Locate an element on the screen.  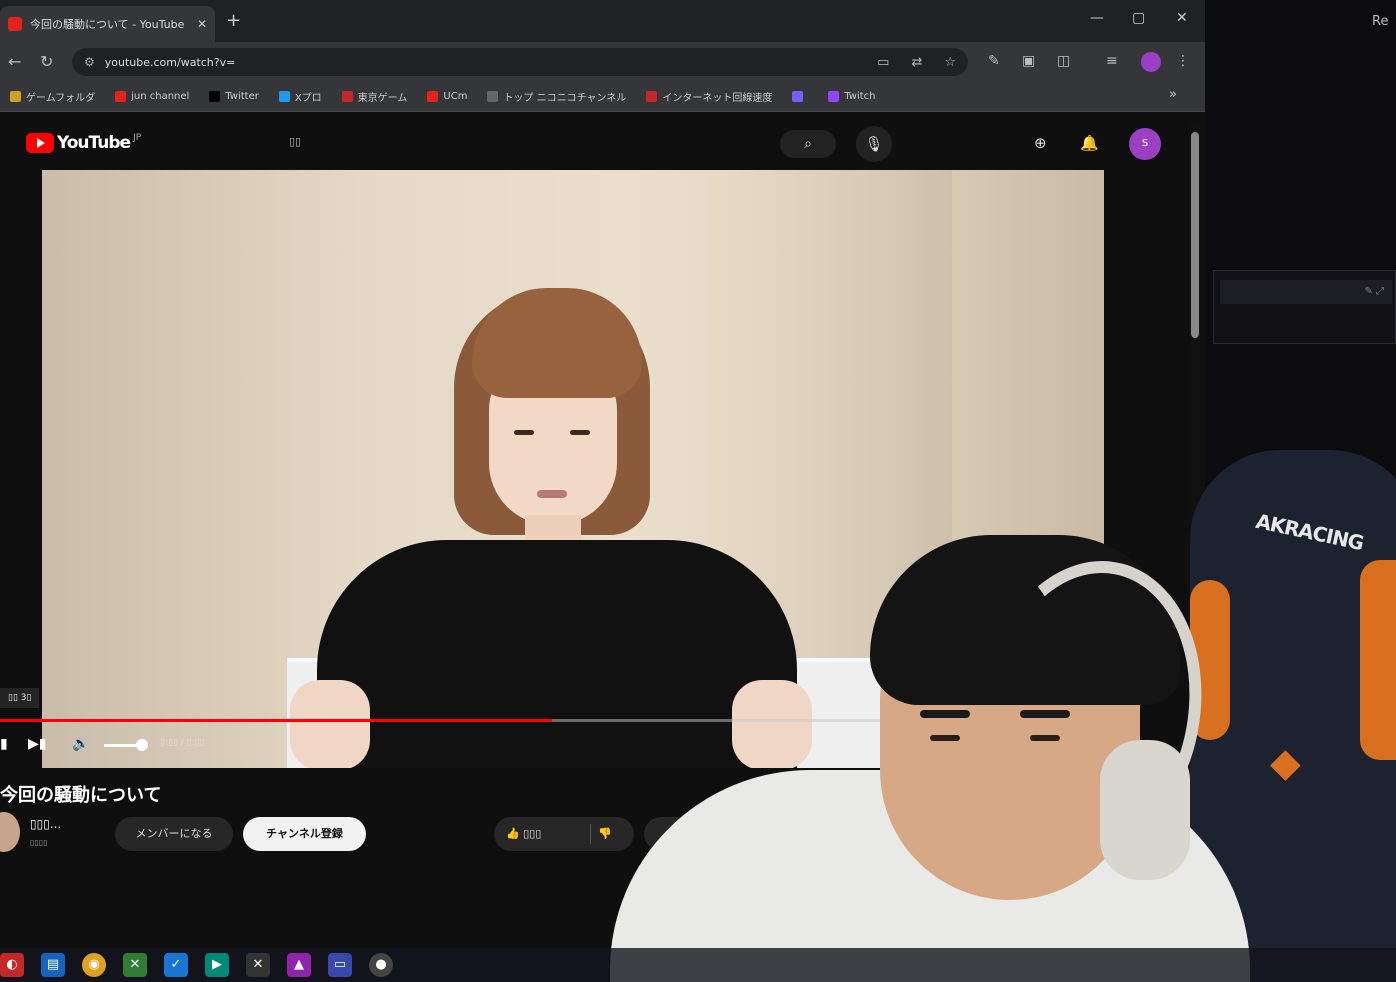
reload-icon: ↻ is located at coordinates (46, 61).